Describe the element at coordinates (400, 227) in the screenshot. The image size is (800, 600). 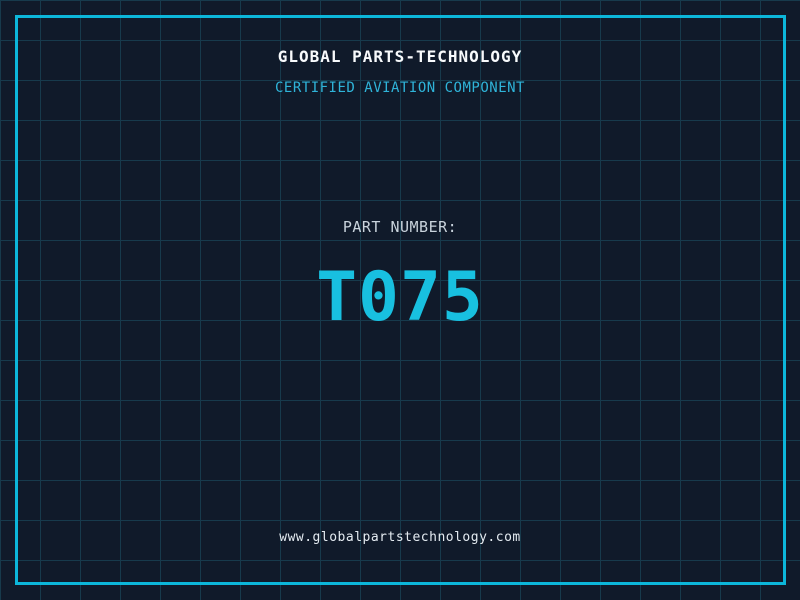
I see `part-number-label: PART NUMBER:` at that location.